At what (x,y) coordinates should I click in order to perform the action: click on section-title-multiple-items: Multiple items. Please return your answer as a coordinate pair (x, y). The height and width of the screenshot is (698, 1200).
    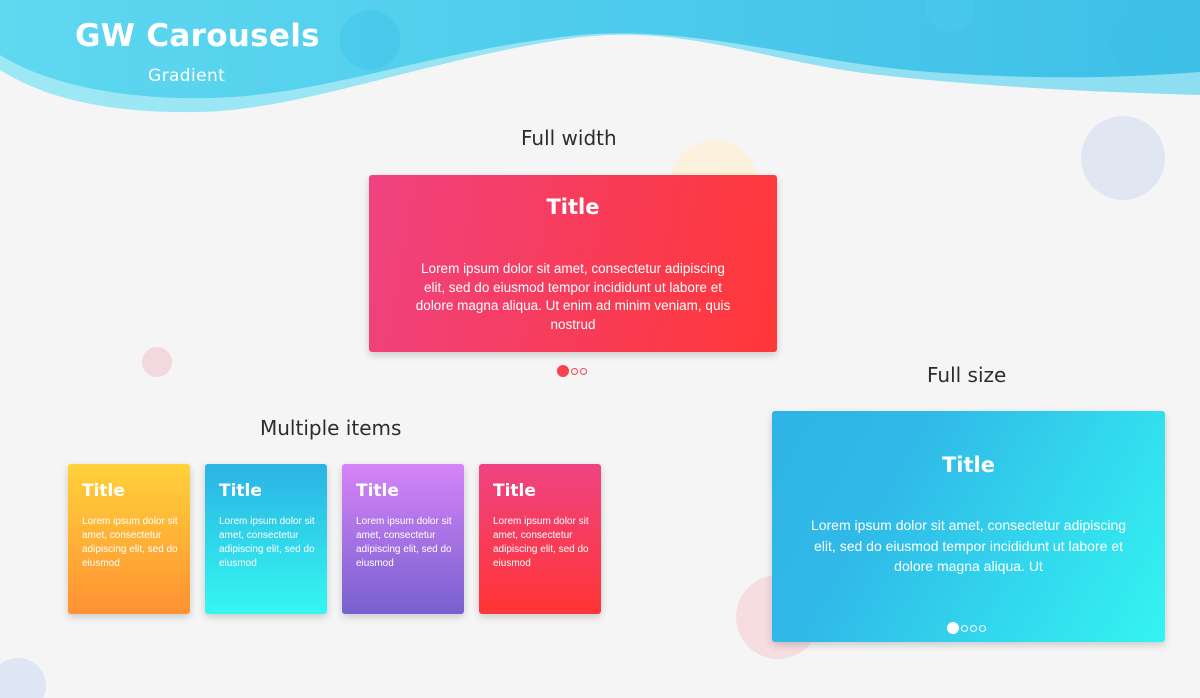
    Looking at the image, I should click on (331, 428).